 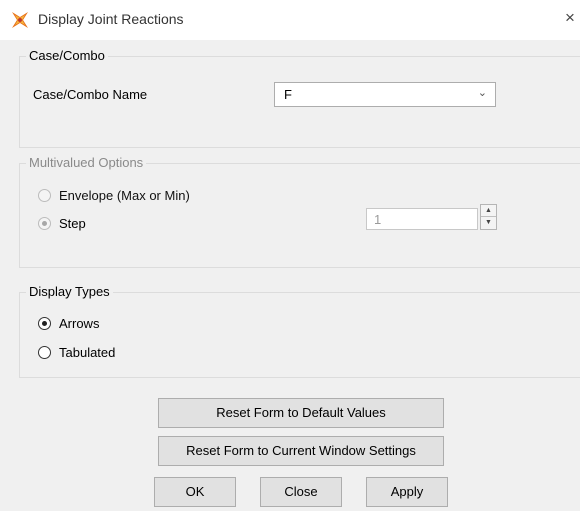 I want to click on spin-down-icon: ▼, so click(x=488, y=223).